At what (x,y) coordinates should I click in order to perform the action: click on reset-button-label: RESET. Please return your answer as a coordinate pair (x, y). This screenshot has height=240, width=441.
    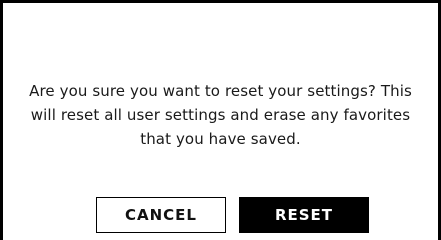
    Looking at the image, I should click on (304, 215).